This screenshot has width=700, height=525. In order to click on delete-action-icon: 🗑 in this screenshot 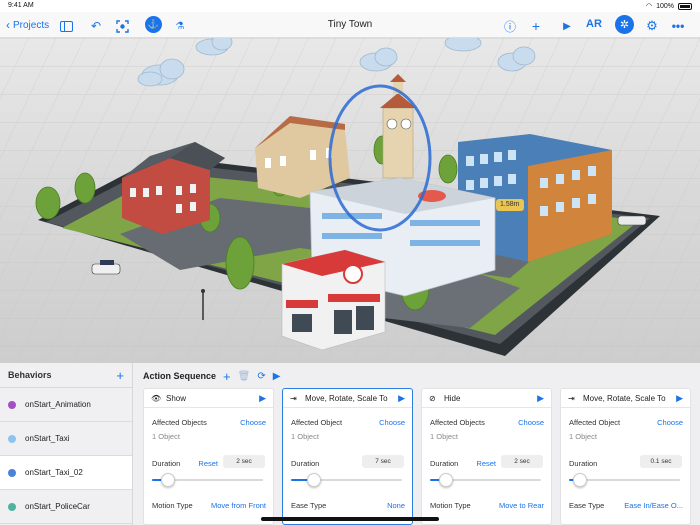, I will do `click(244, 376)`.